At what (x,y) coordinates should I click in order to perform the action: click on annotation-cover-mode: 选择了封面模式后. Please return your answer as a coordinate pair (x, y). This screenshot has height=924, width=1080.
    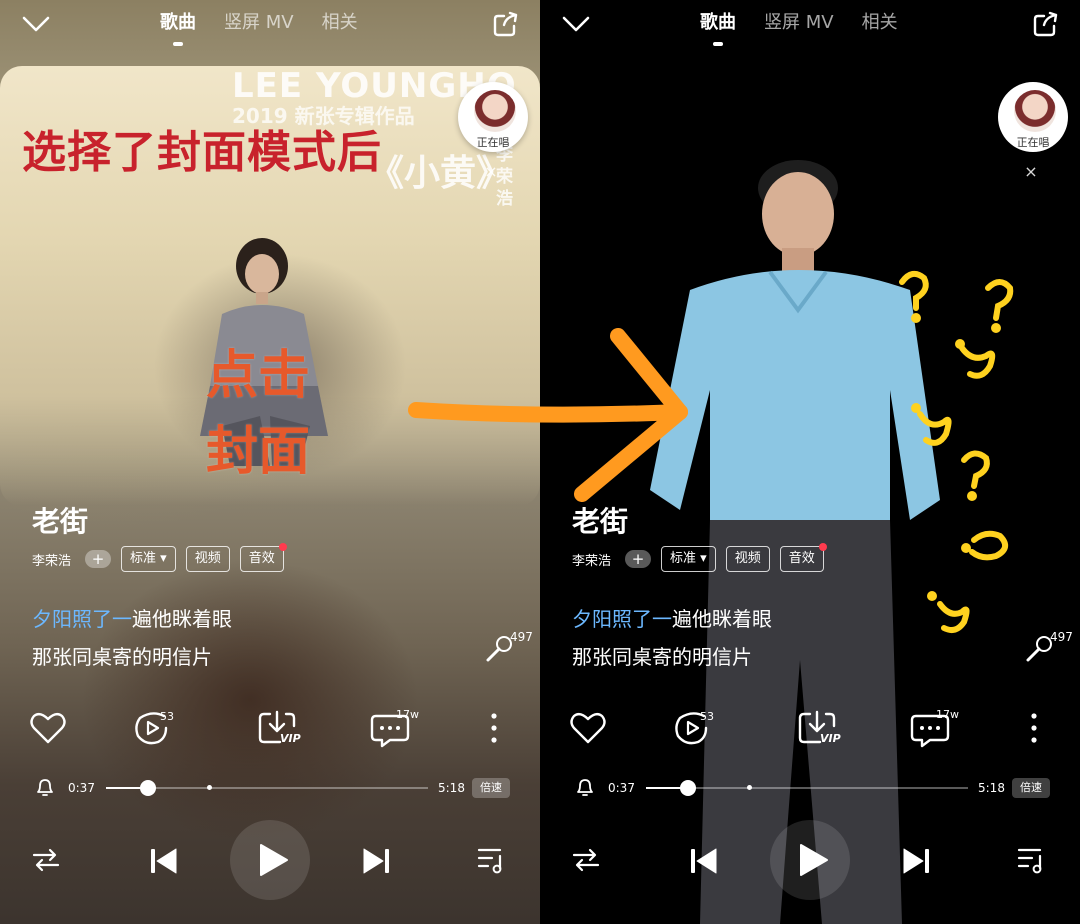
    Looking at the image, I should click on (202, 152).